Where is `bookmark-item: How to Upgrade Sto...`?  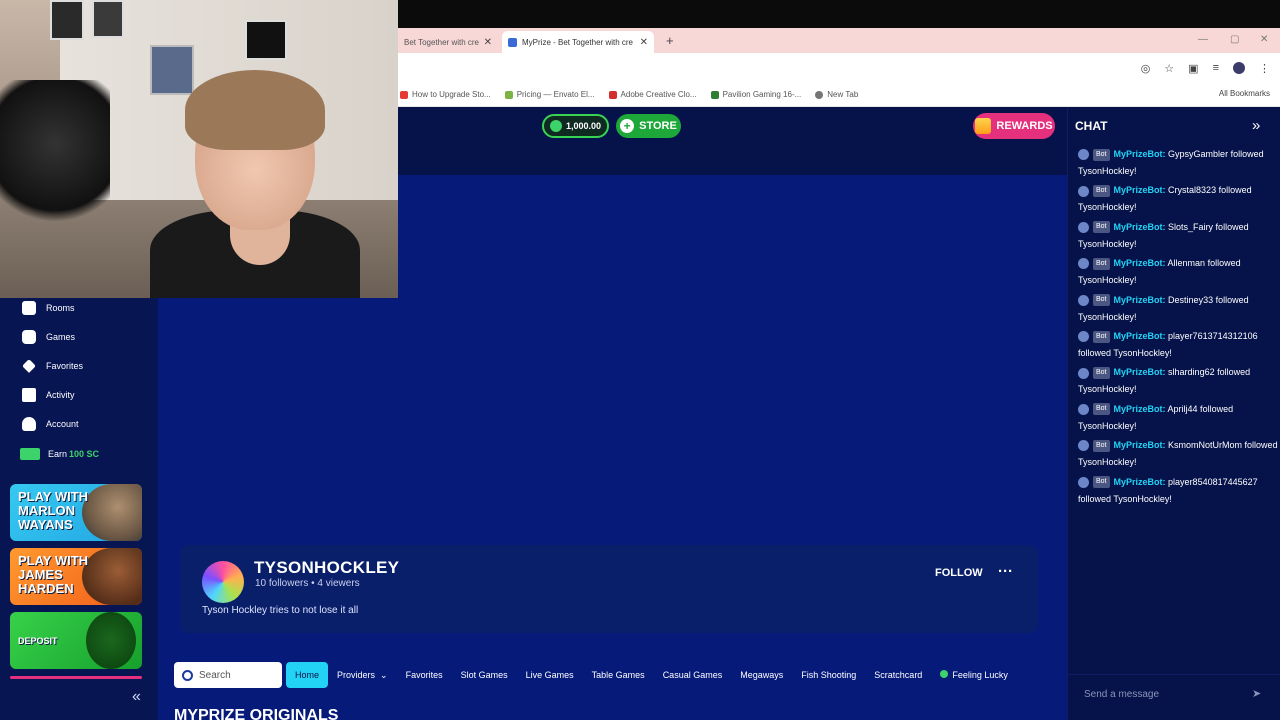
bookmark-item: How to Upgrade Sto... is located at coordinates (445, 94).